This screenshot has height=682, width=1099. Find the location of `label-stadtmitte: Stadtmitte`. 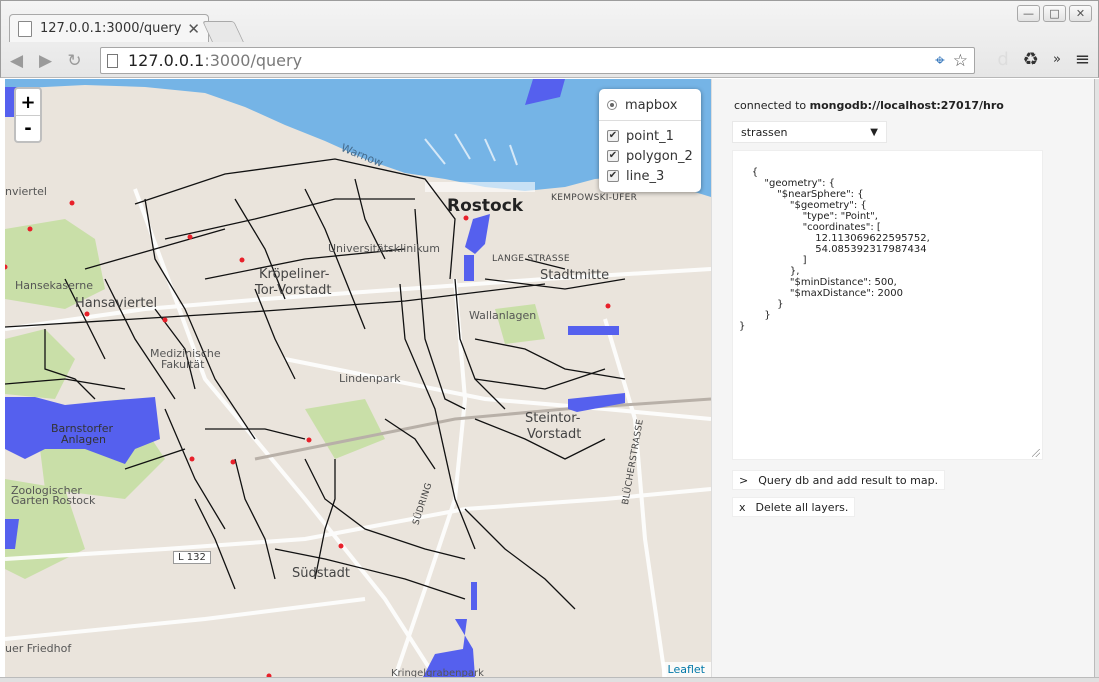

label-stadtmitte: Stadtmitte is located at coordinates (575, 275).